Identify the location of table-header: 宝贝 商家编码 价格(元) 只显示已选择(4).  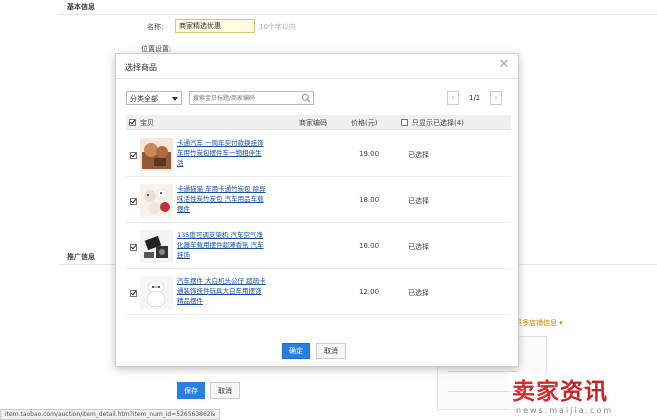
(318, 122).